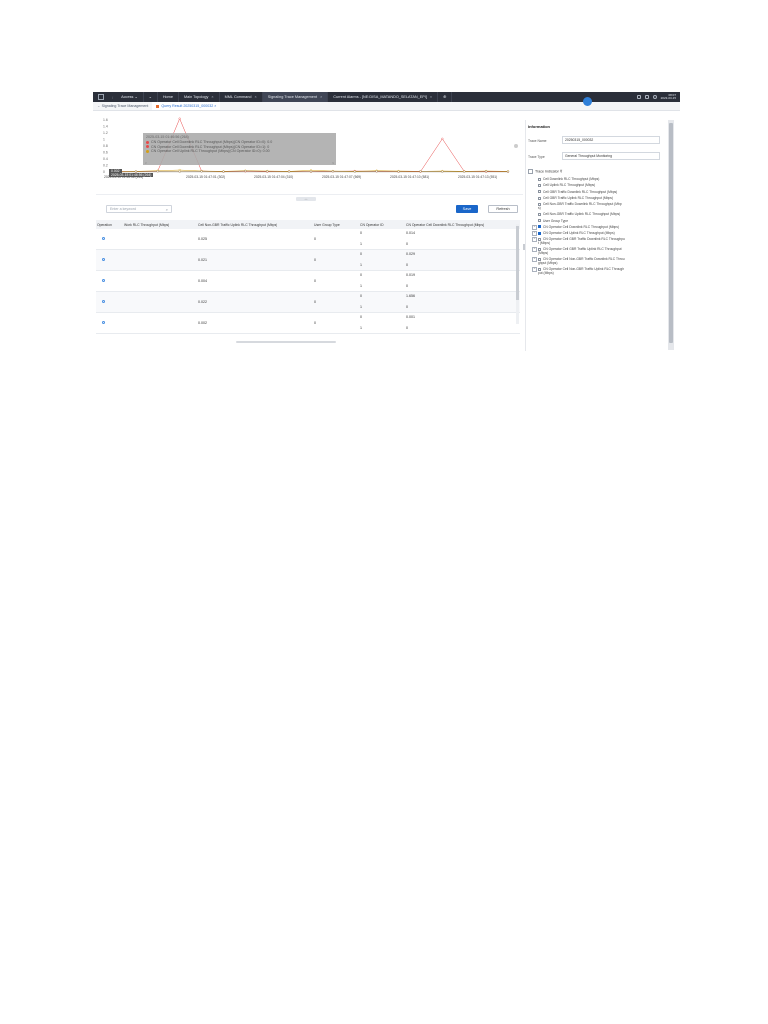 The image size is (768, 1024). I want to click on chart-settings-icon, so click(516, 146).